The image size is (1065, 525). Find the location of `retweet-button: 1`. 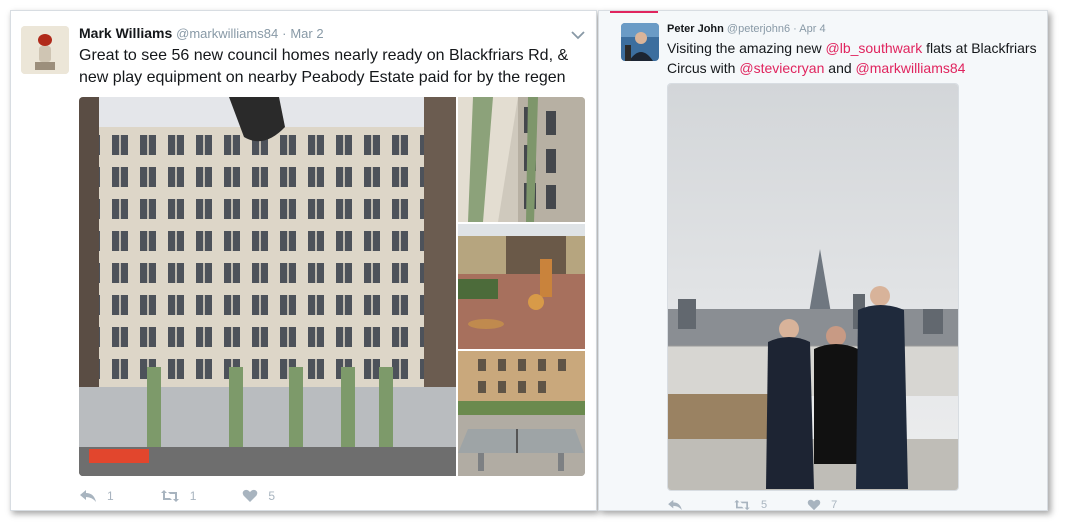

retweet-button: 1 is located at coordinates (178, 496).